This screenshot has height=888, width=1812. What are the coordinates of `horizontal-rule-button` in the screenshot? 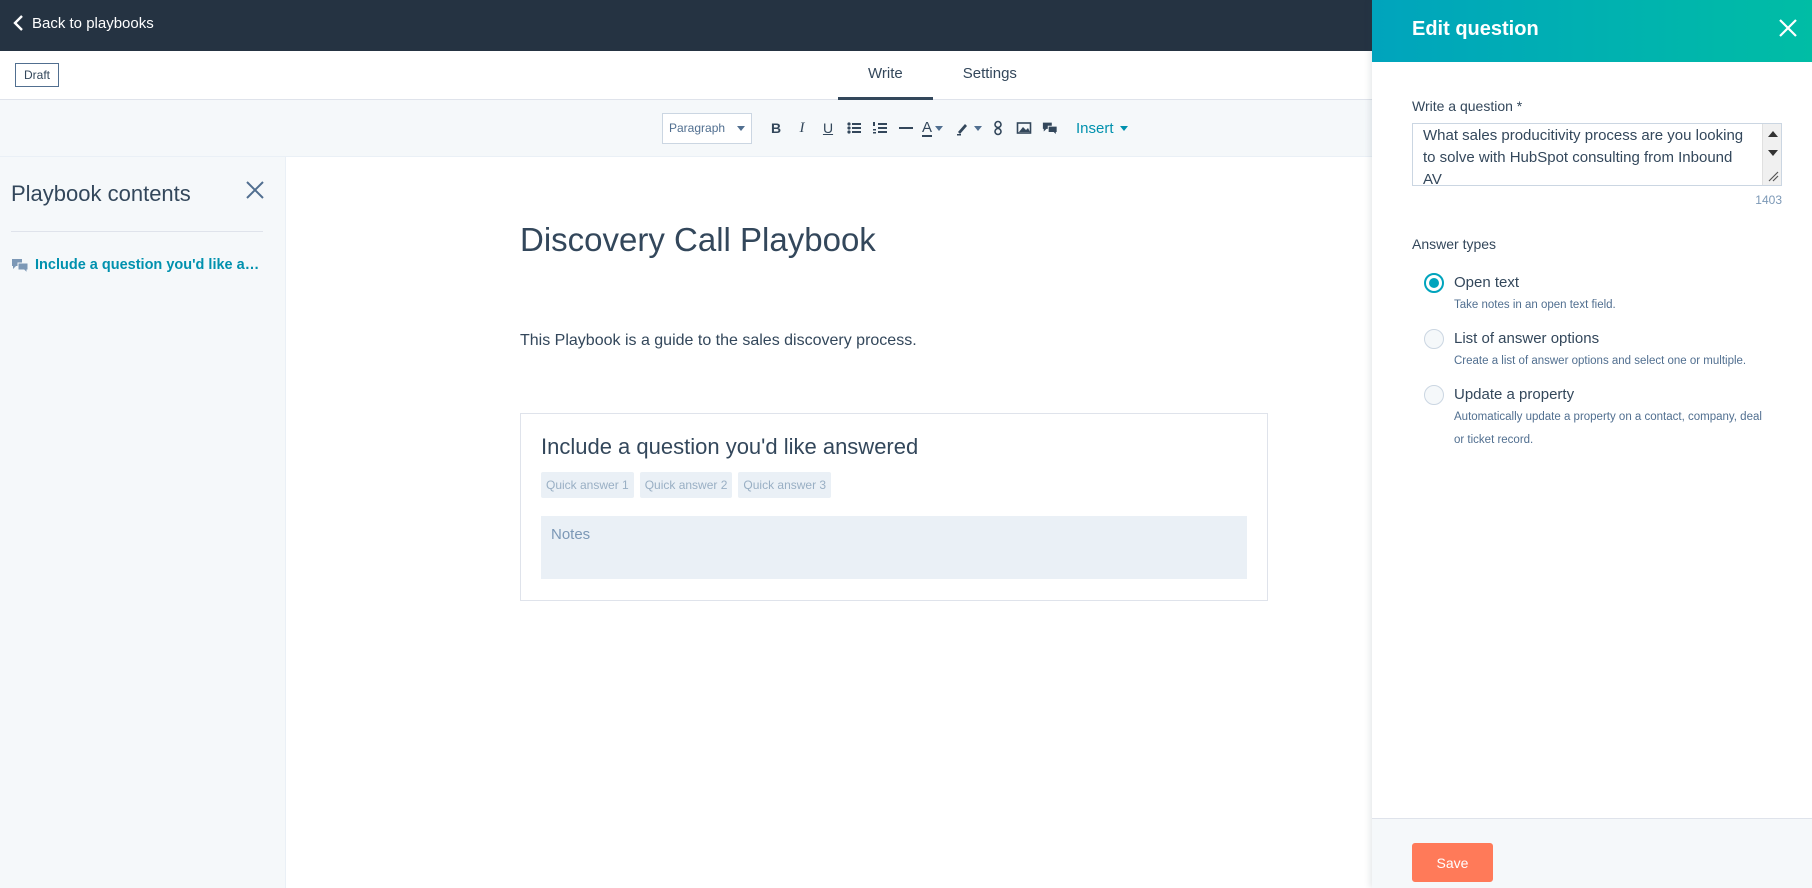 It's located at (906, 128).